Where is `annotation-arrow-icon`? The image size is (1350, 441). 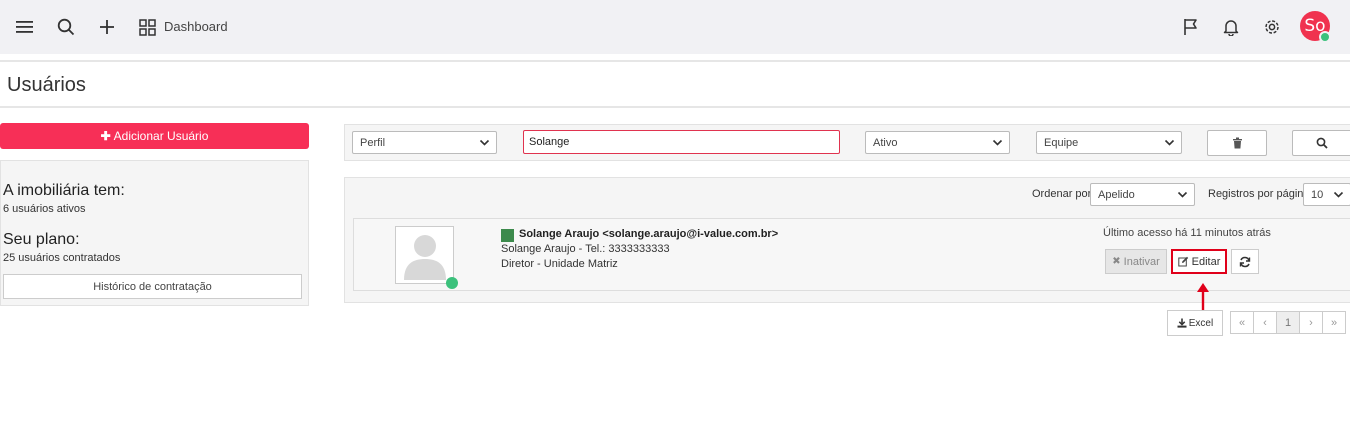
annotation-arrow-icon is located at coordinates (1203, 297).